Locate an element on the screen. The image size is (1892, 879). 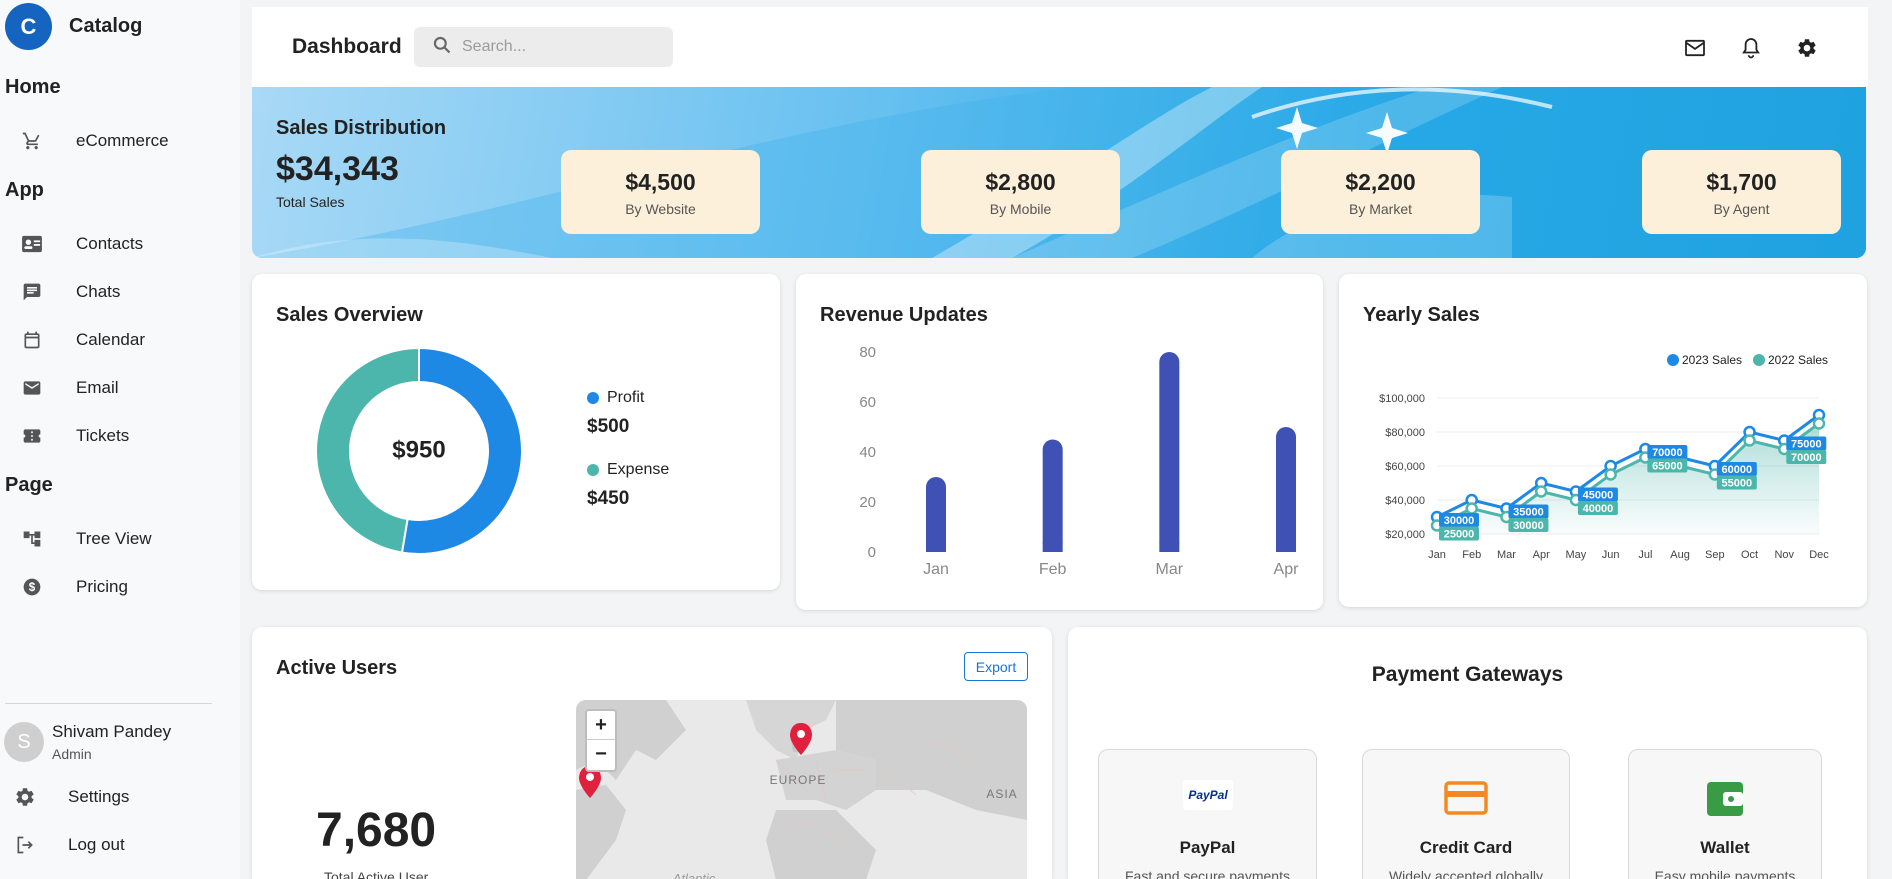
sidebar-item-tree-view: Tree View is located at coordinates (115, 539).